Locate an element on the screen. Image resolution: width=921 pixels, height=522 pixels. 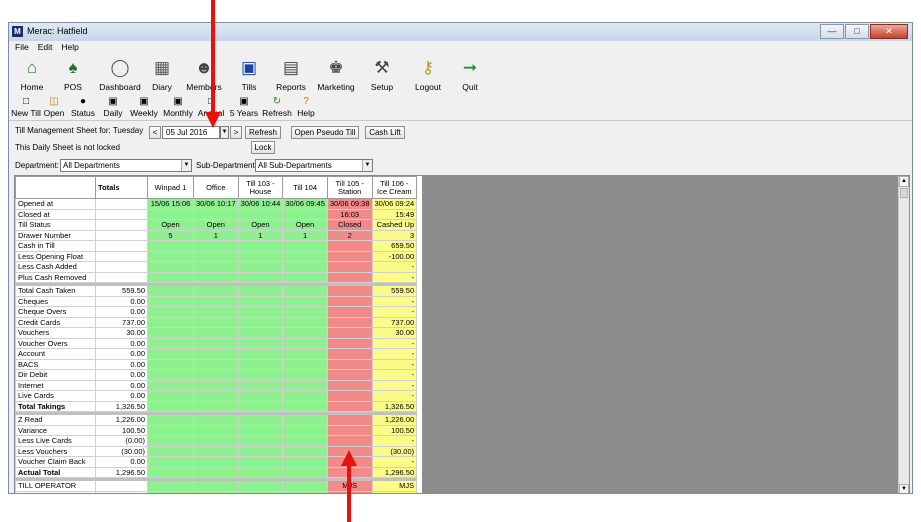
till-cell: 1,326.50 is located at coordinates (394, 406).